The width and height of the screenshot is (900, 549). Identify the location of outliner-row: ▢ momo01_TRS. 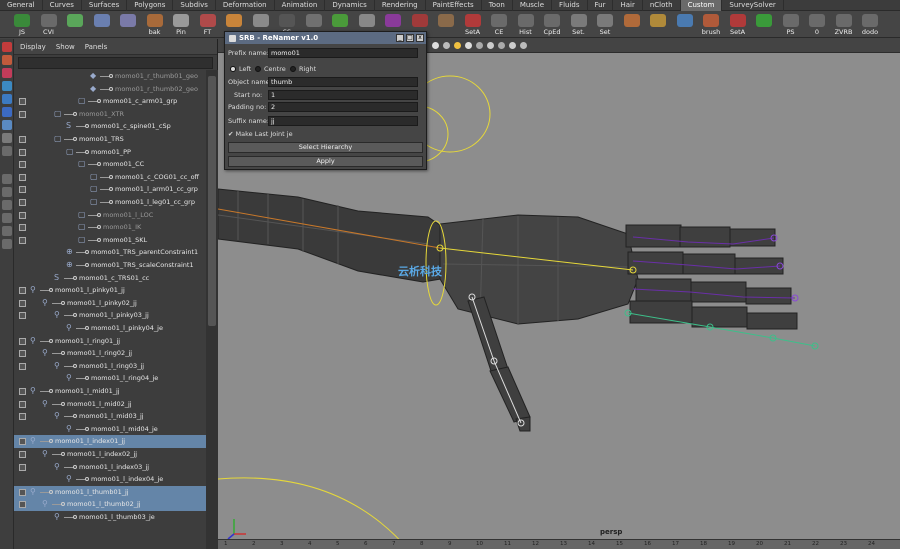
(110, 139).